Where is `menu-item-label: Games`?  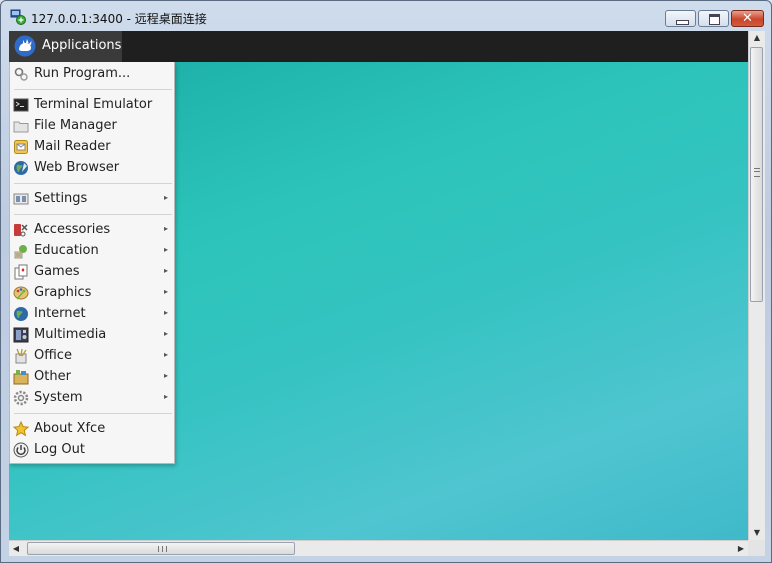
menu-item-label: Games is located at coordinates (57, 271).